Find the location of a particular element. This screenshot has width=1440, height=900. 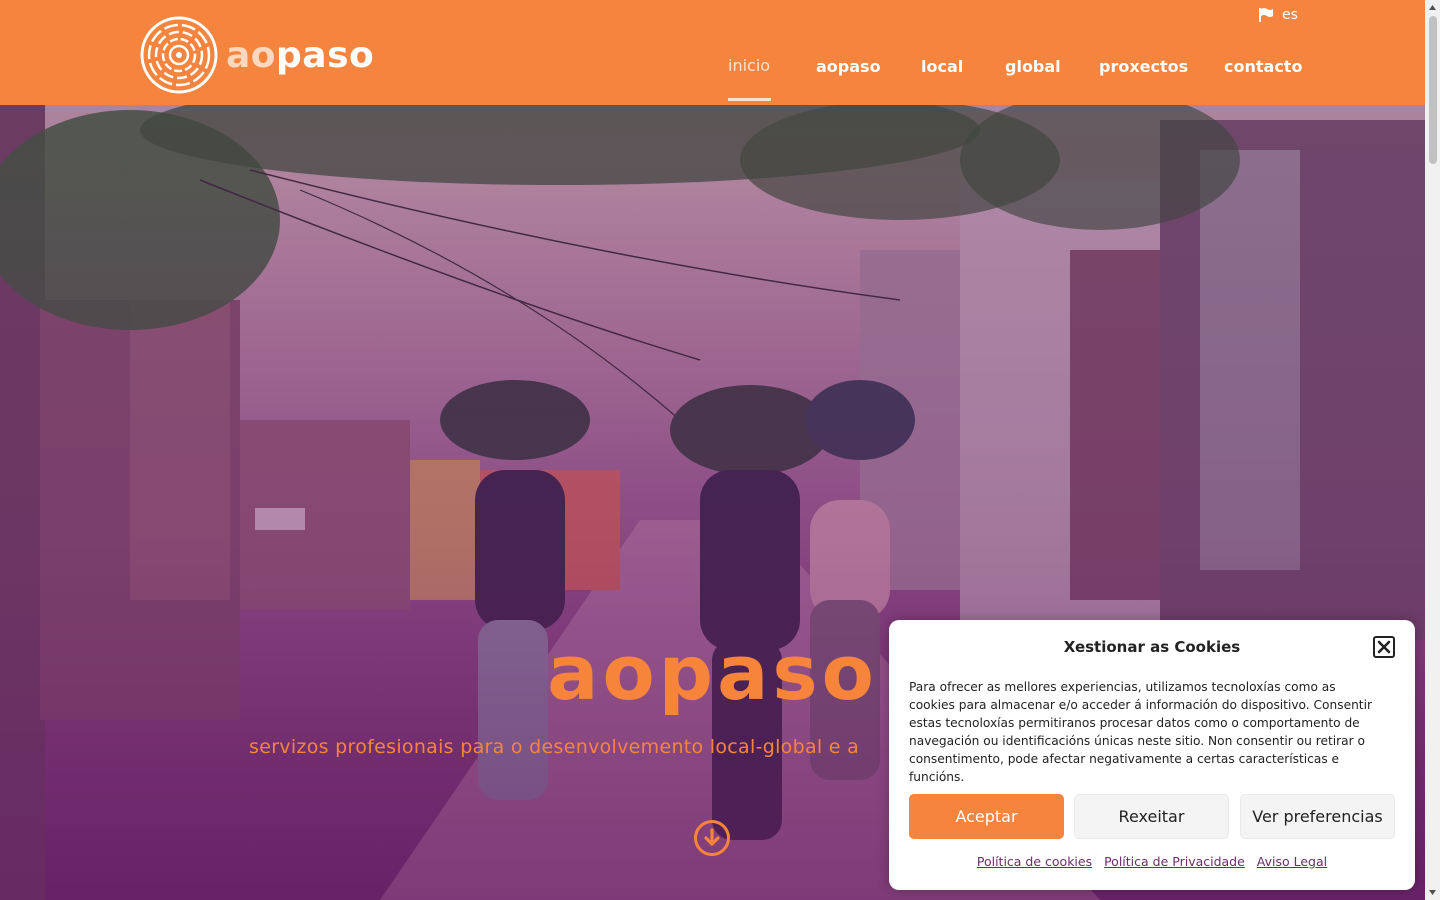

cookie-close-button is located at coordinates (1384, 647).